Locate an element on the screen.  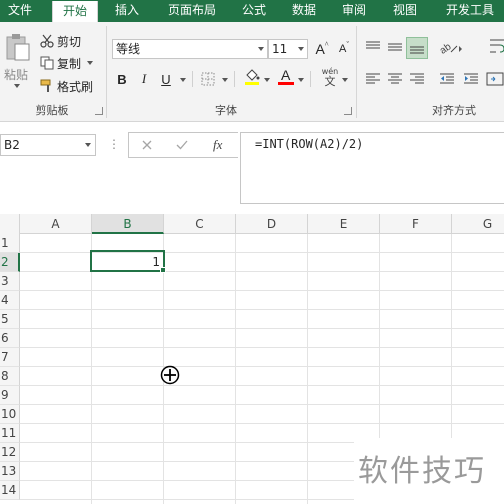
tab-page-layout: 页面布局 is located at coordinates (192, 11).